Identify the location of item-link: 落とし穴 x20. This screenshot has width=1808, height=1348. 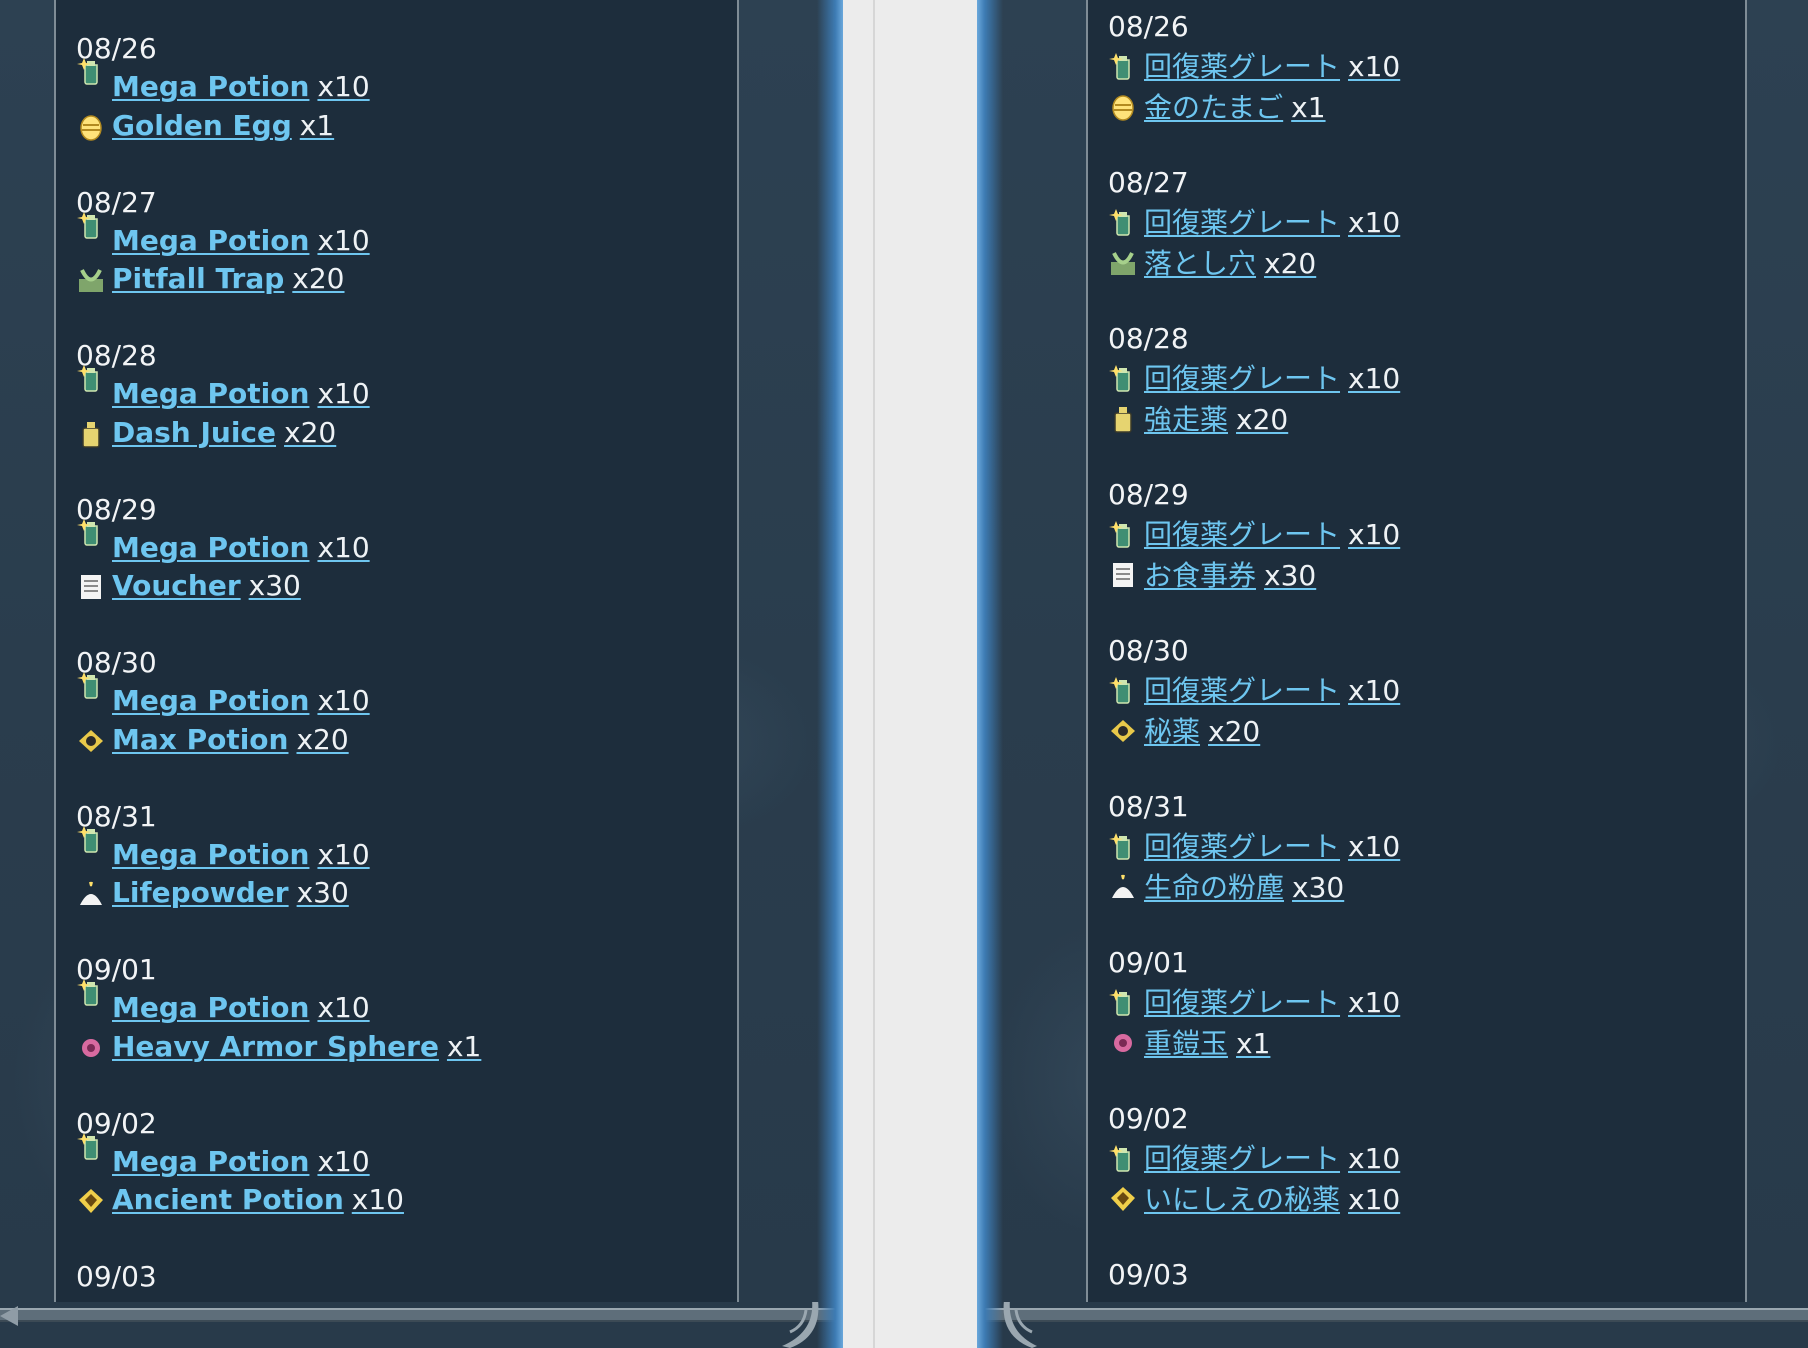
(1230, 263).